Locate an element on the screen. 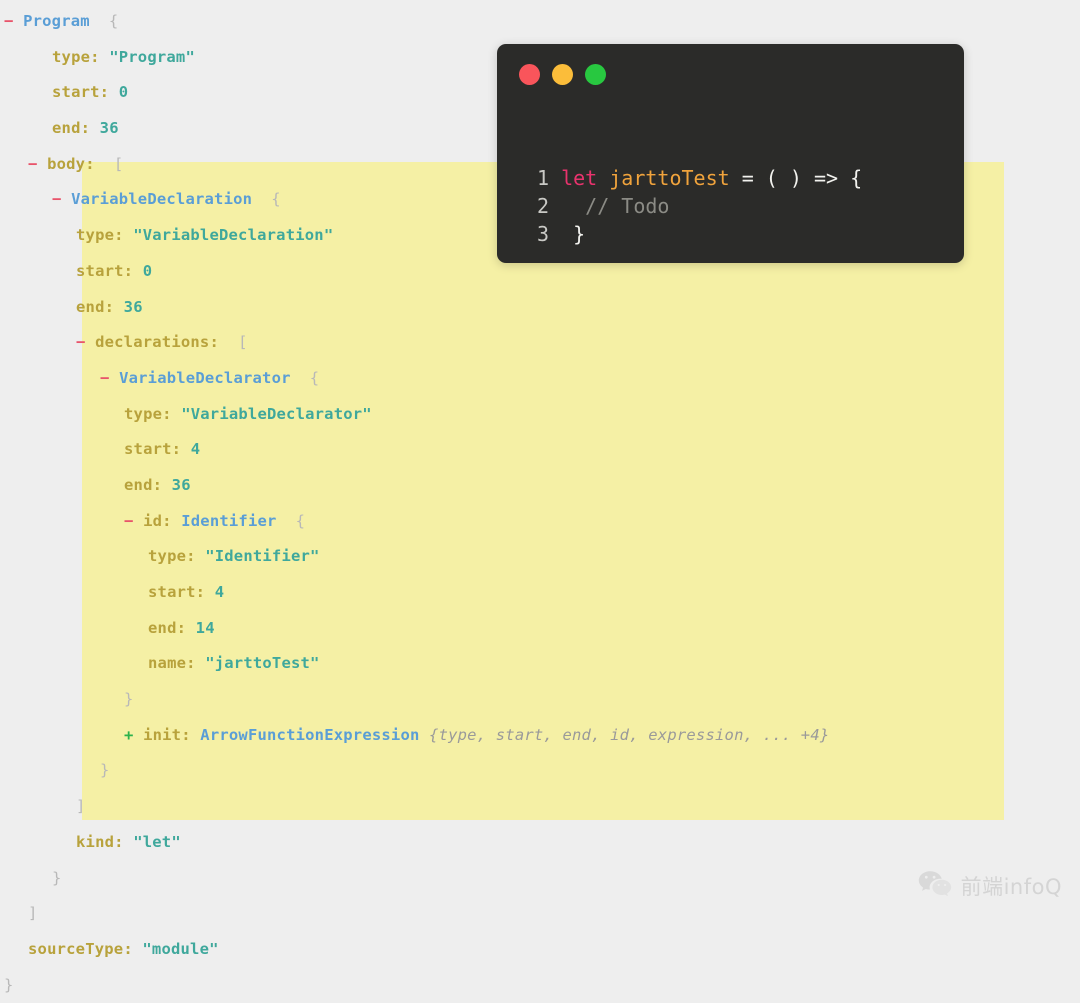  ast-number-value: 14 is located at coordinates (200, 627).